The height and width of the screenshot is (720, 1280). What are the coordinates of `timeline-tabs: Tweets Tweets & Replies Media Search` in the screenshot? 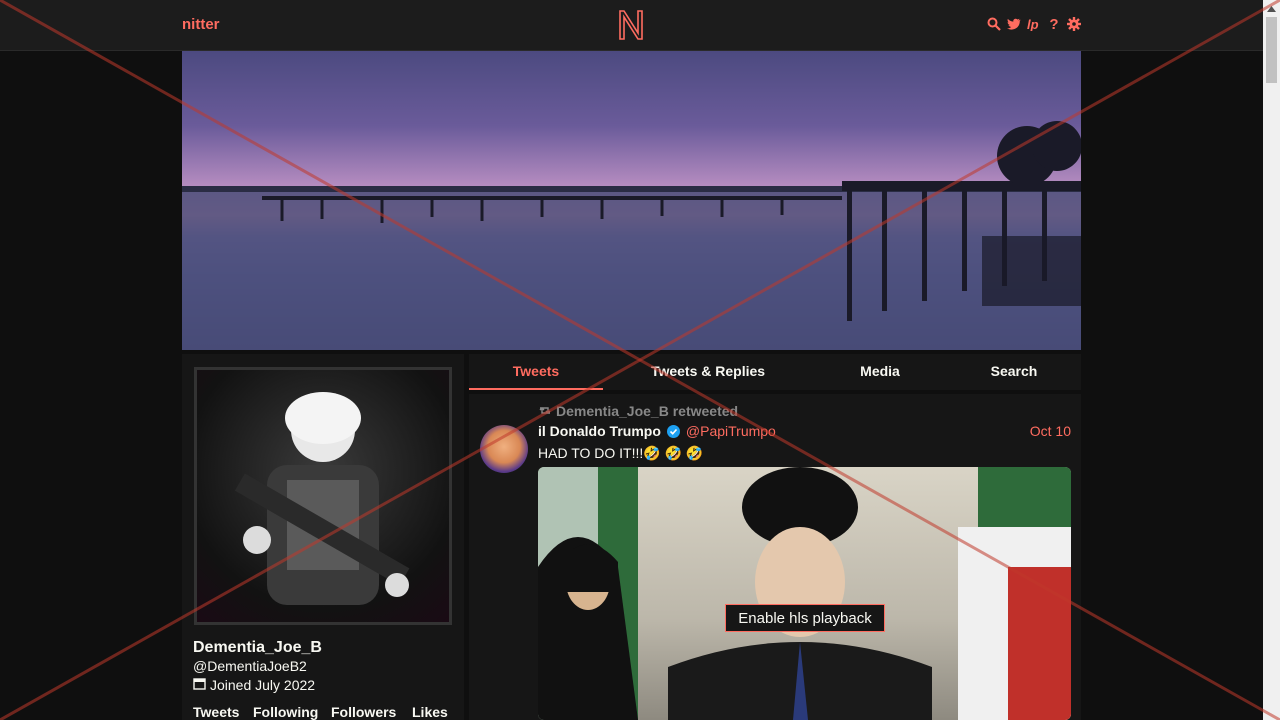 It's located at (775, 372).